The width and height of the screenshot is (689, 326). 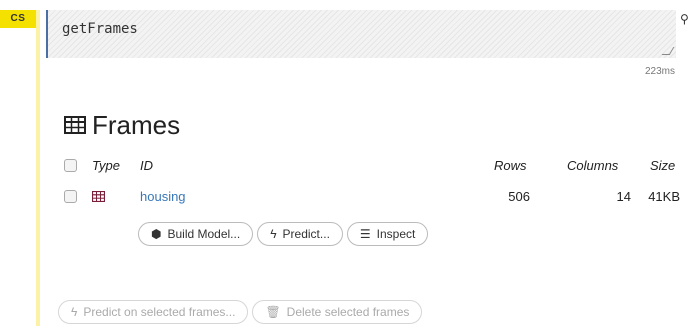 I want to click on frame-table-icon, so click(x=98, y=197).